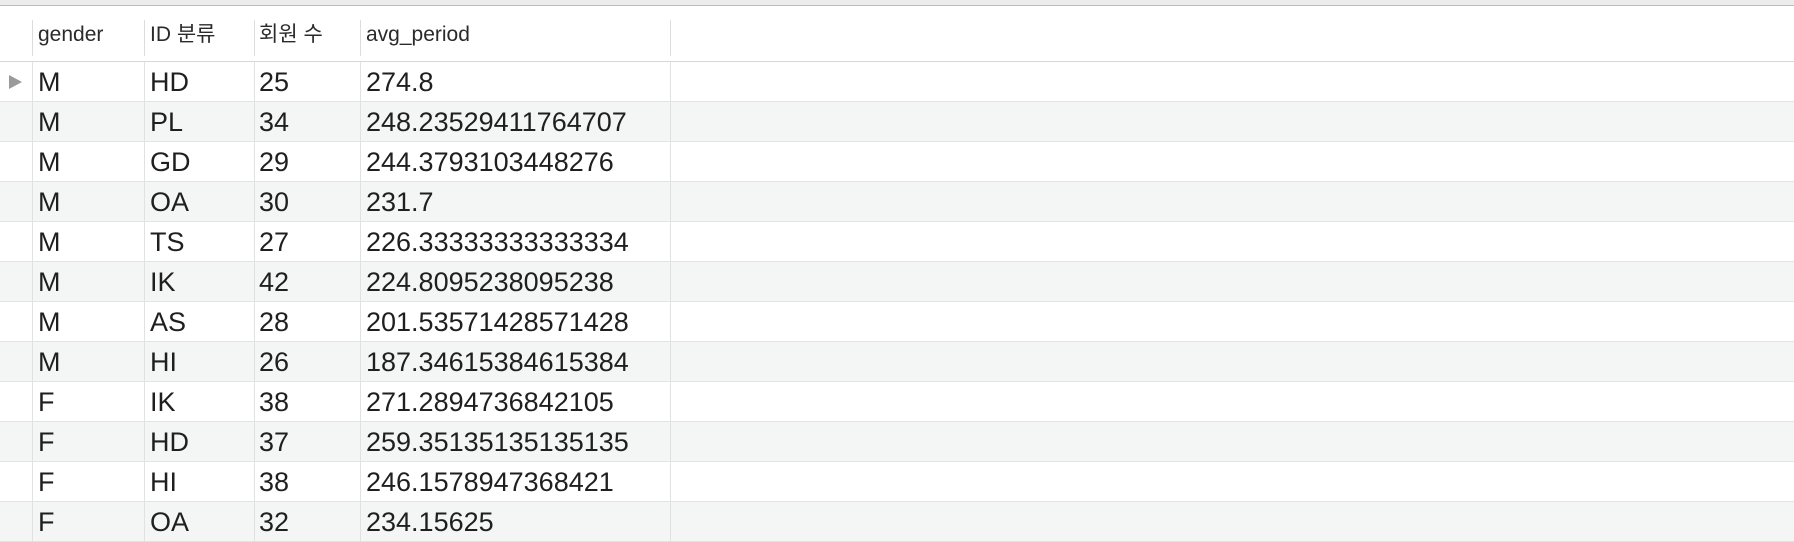 This screenshot has height=542, width=1794. What do you see at coordinates (897, 442) in the screenshot?
I see `table-row: F HD 37 259.35135135135135` at bounding box center [897, 442].